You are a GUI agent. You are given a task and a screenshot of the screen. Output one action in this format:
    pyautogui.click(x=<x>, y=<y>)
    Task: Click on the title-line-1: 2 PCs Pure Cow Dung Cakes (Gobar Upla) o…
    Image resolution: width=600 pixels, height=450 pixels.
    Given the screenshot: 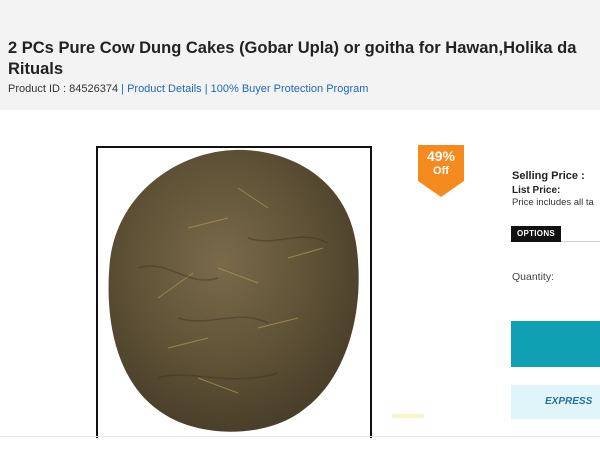 What is the action you would take?
    pyautogui.click(x=292, y=48)
    